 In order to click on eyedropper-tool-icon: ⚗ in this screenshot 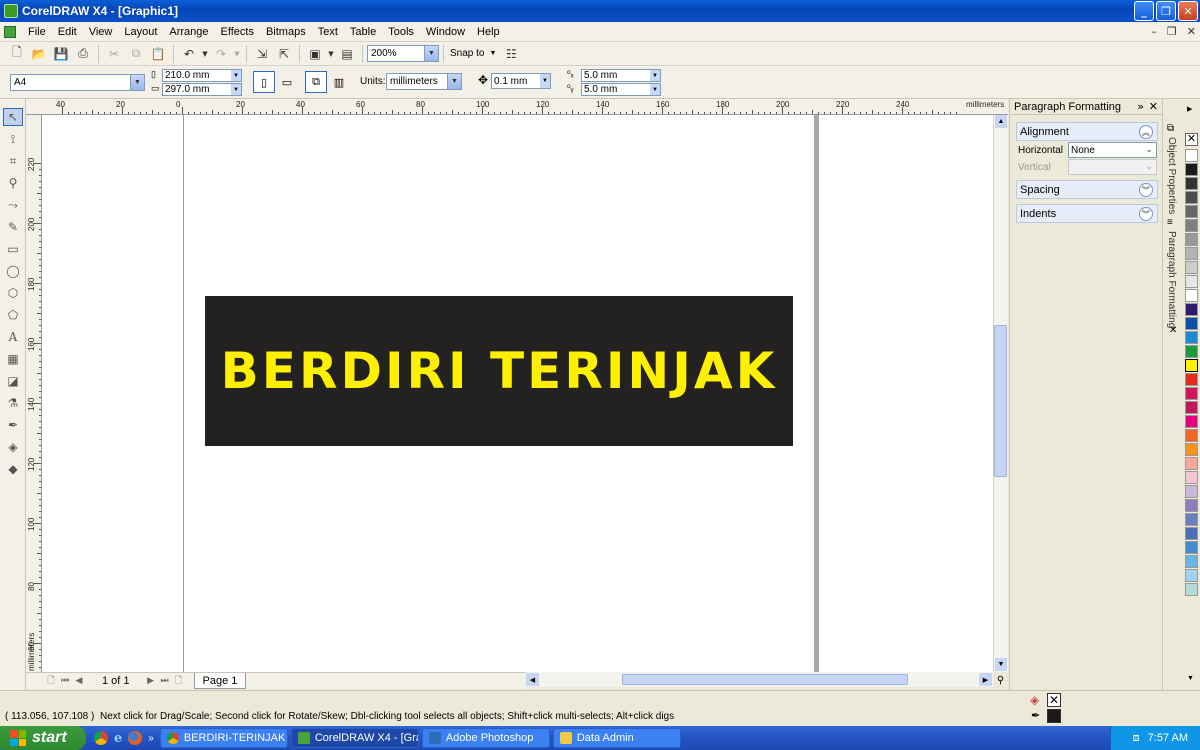, I will do `click(13, 403)`.